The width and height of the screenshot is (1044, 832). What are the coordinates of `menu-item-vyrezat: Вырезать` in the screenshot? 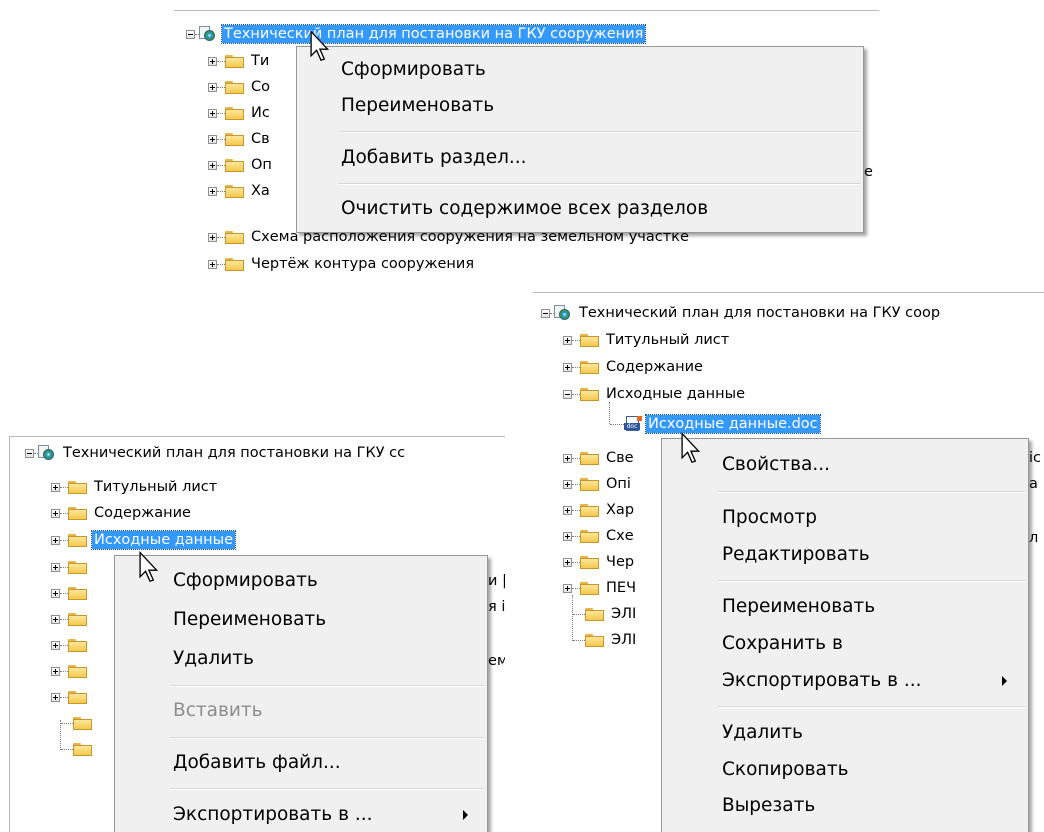 It's located at (845, 806).